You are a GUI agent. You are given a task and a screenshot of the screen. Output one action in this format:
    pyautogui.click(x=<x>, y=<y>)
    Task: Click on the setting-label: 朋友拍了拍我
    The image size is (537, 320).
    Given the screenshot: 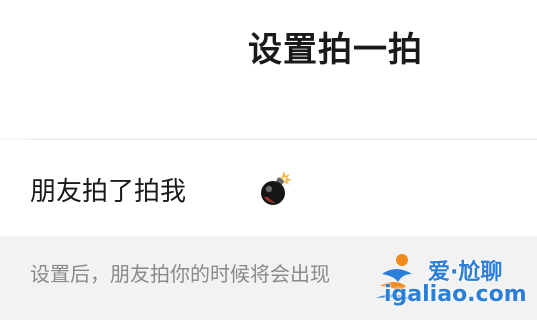 What is the action you would take?
    pyautogui.click(x=108, y=192)
    